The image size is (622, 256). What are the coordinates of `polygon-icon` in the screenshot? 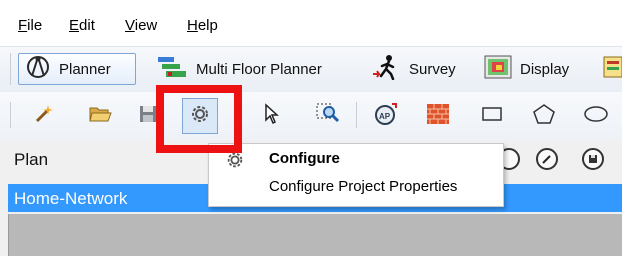 It's located at (544, 116).